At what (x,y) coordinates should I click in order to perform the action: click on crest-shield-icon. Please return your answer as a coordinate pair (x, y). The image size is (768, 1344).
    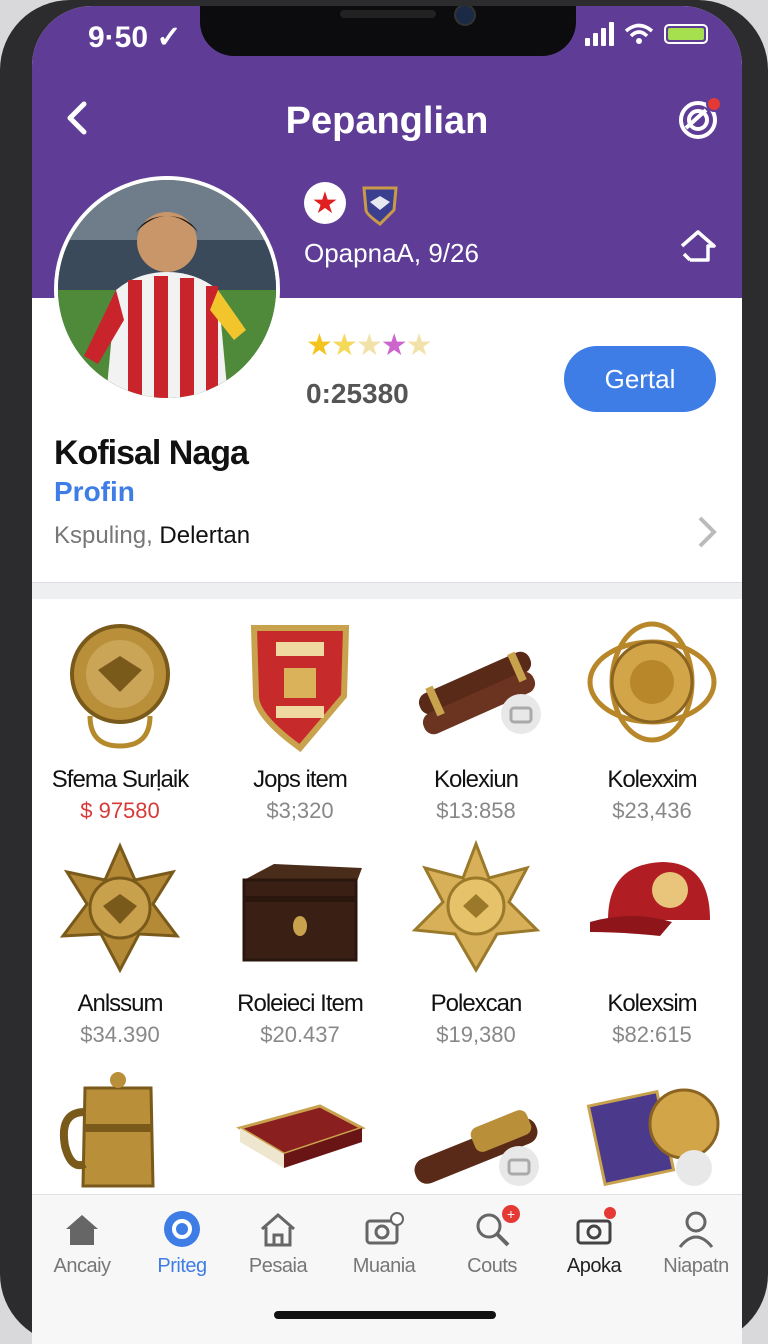
    Looking at the image, I should click on (300, 689).